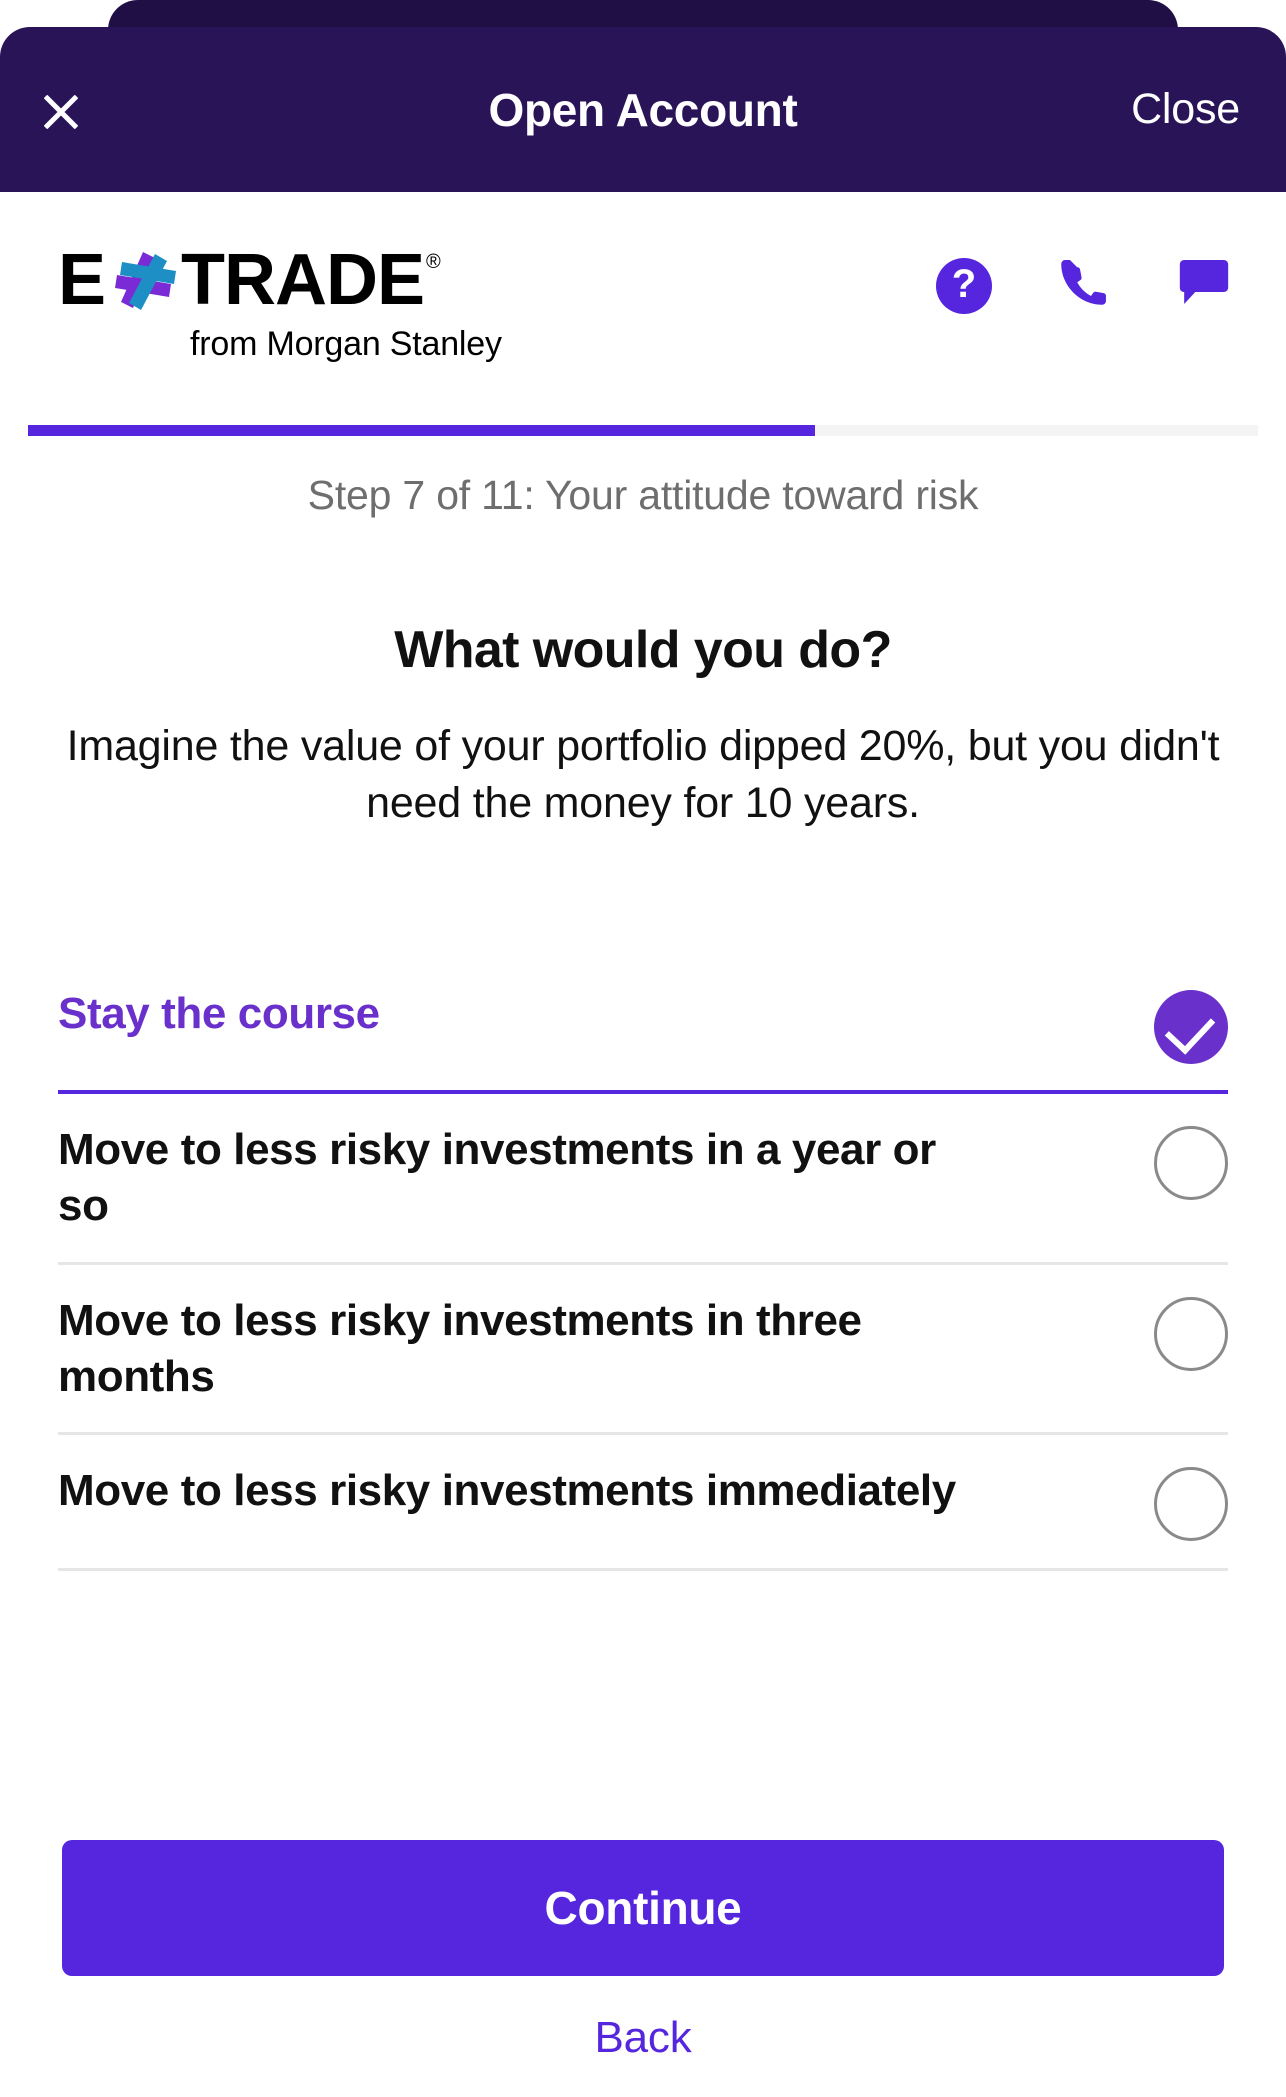 This screenshot has height=2097, width=1286. I want to click on continue-button: Continue, so click(643, 1908).